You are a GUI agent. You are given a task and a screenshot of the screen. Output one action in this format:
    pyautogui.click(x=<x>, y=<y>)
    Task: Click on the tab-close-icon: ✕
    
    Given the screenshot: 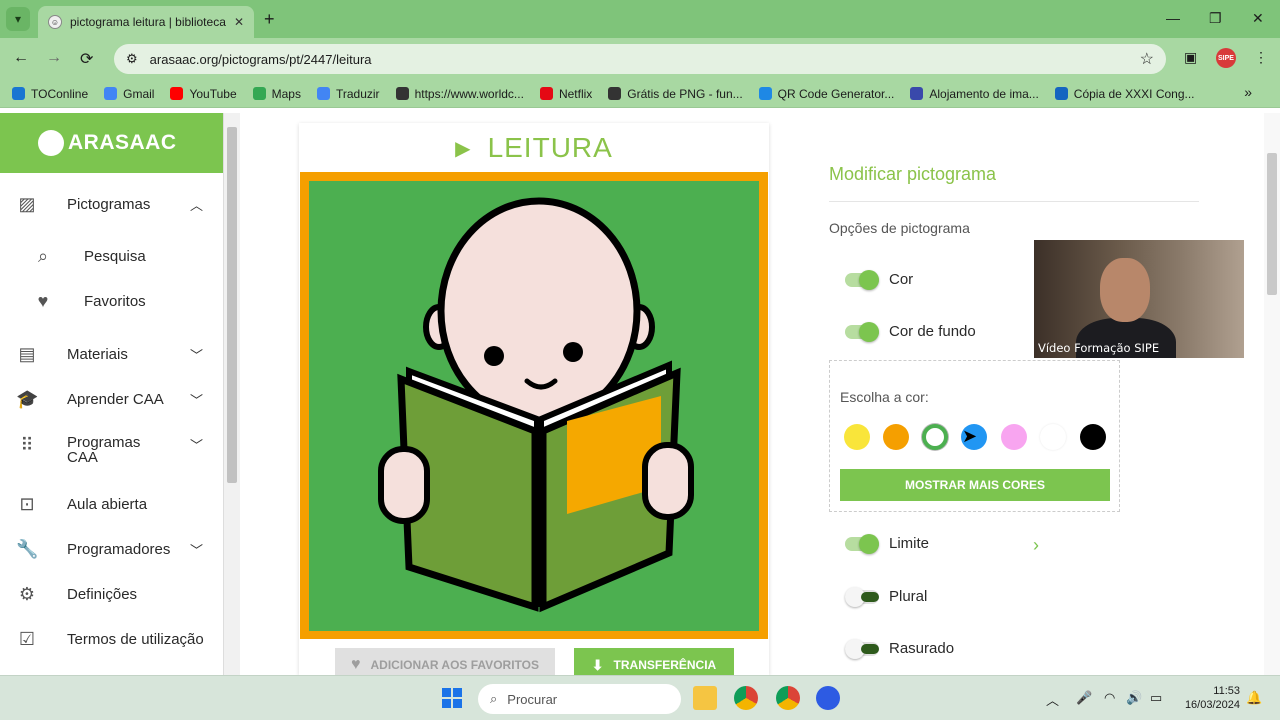 What is the action you would take?
    pyautogui.click(x=239, y=22)
    